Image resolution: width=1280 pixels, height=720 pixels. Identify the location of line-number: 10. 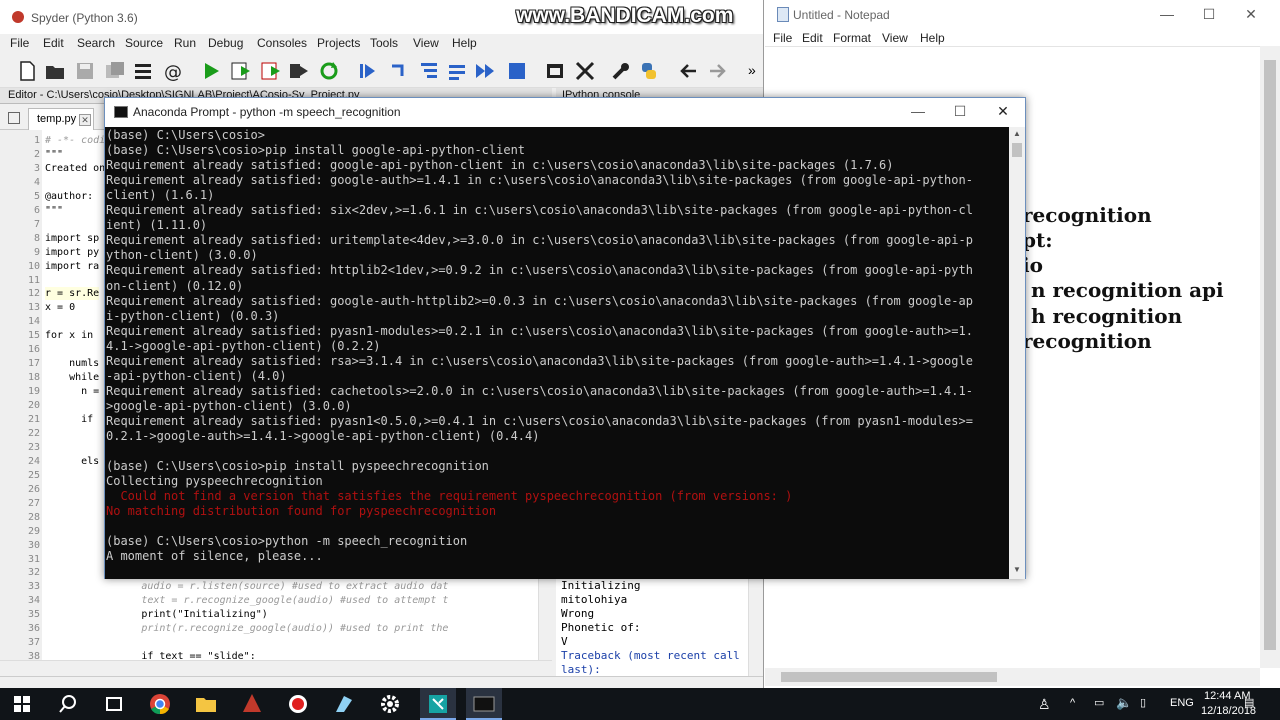
(33, 266).